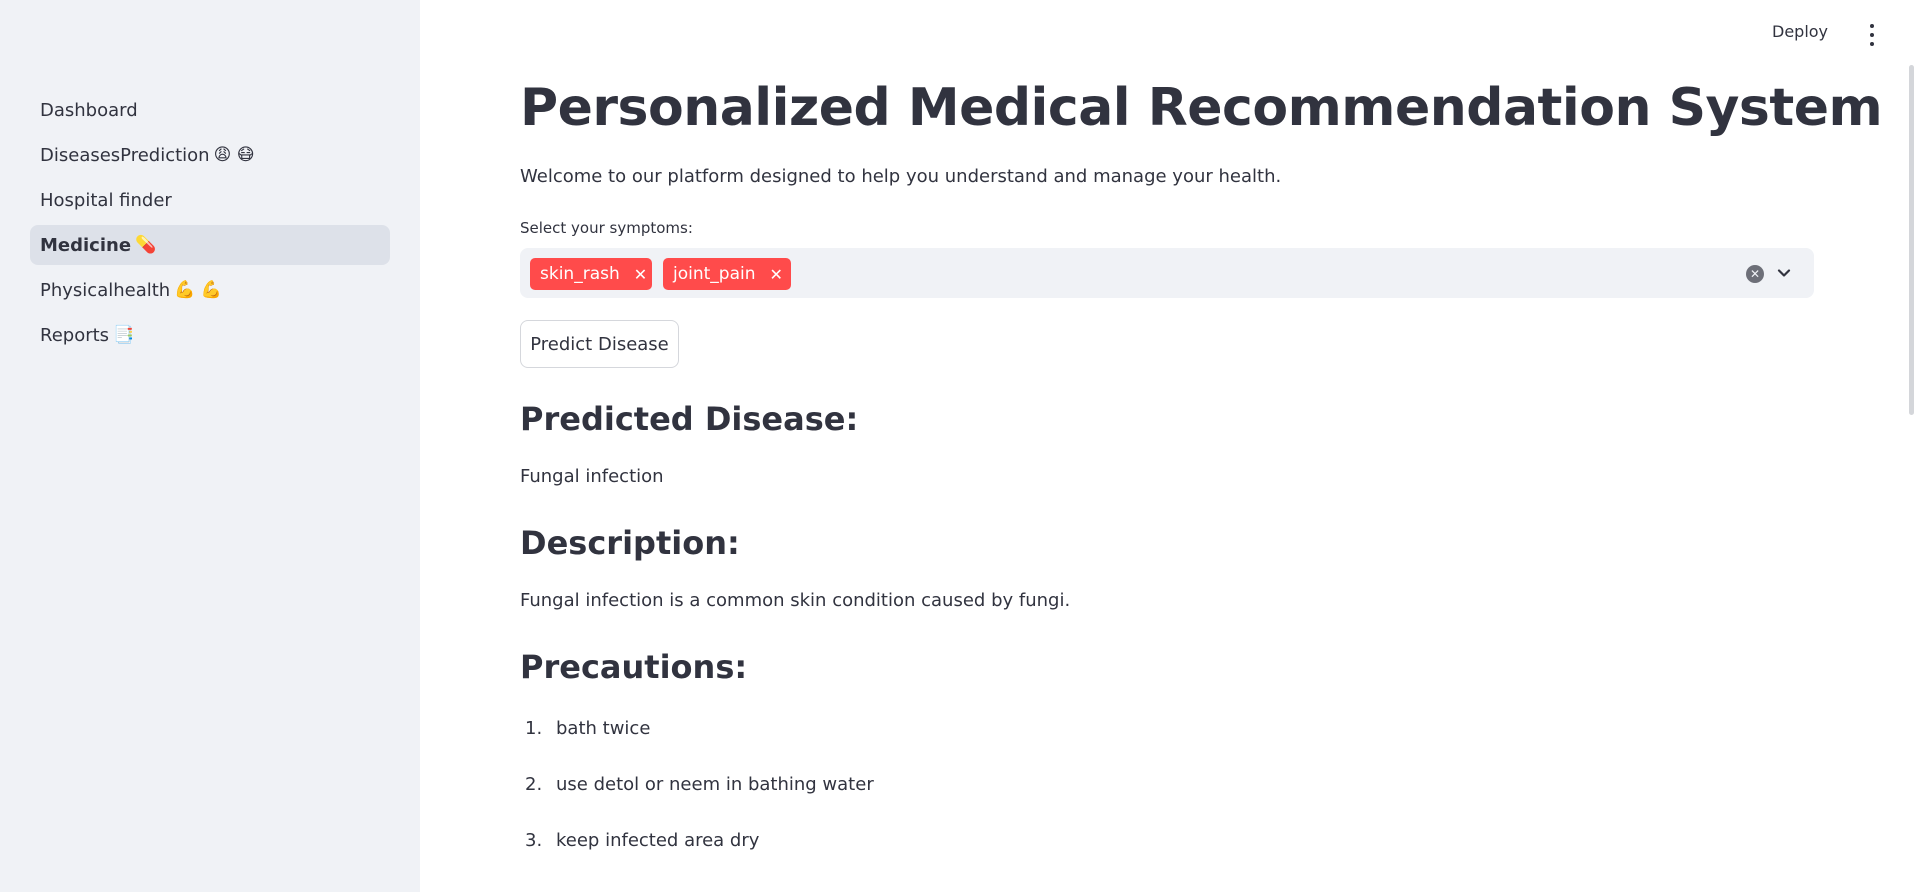 This screenshot has height=892, width=1915. Describe the element at coordinates (105, 290) in the screenshot. I see `sidebar-item-label: Physicalhealth` at that location.